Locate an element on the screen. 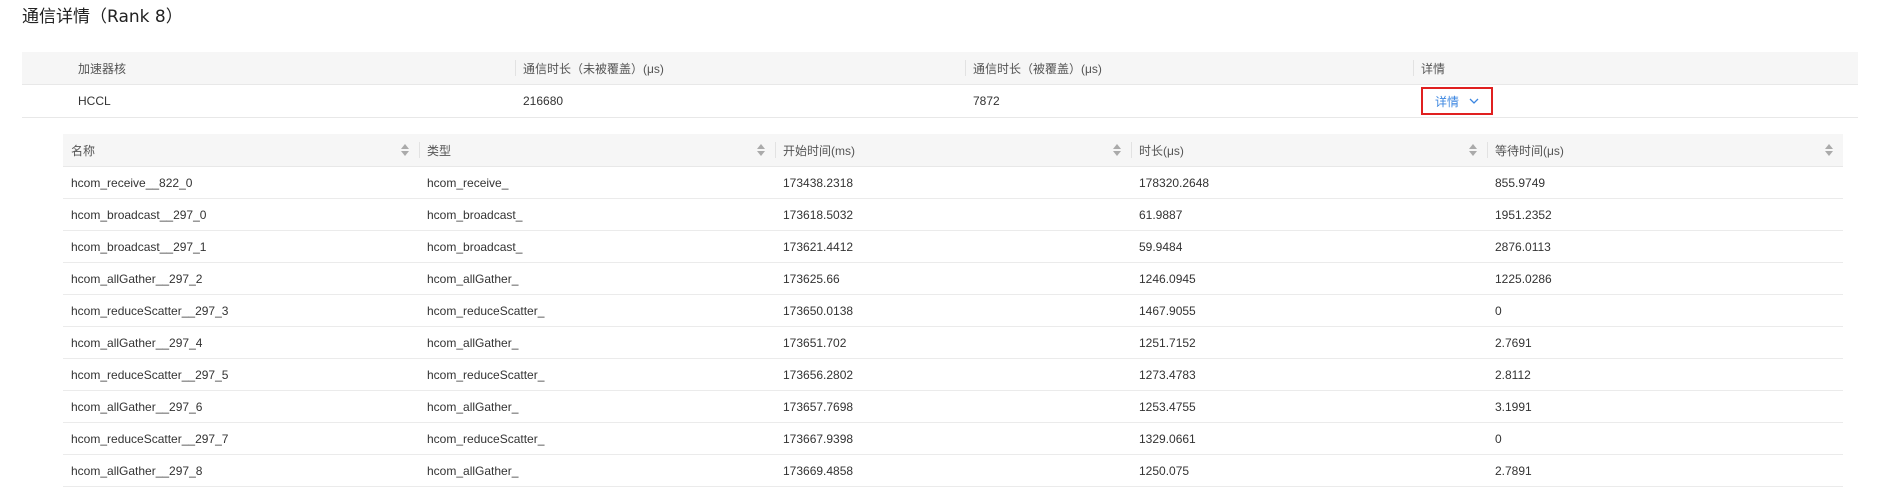  cell-duration: 1250.075 is located at coordinates (1164, 470).